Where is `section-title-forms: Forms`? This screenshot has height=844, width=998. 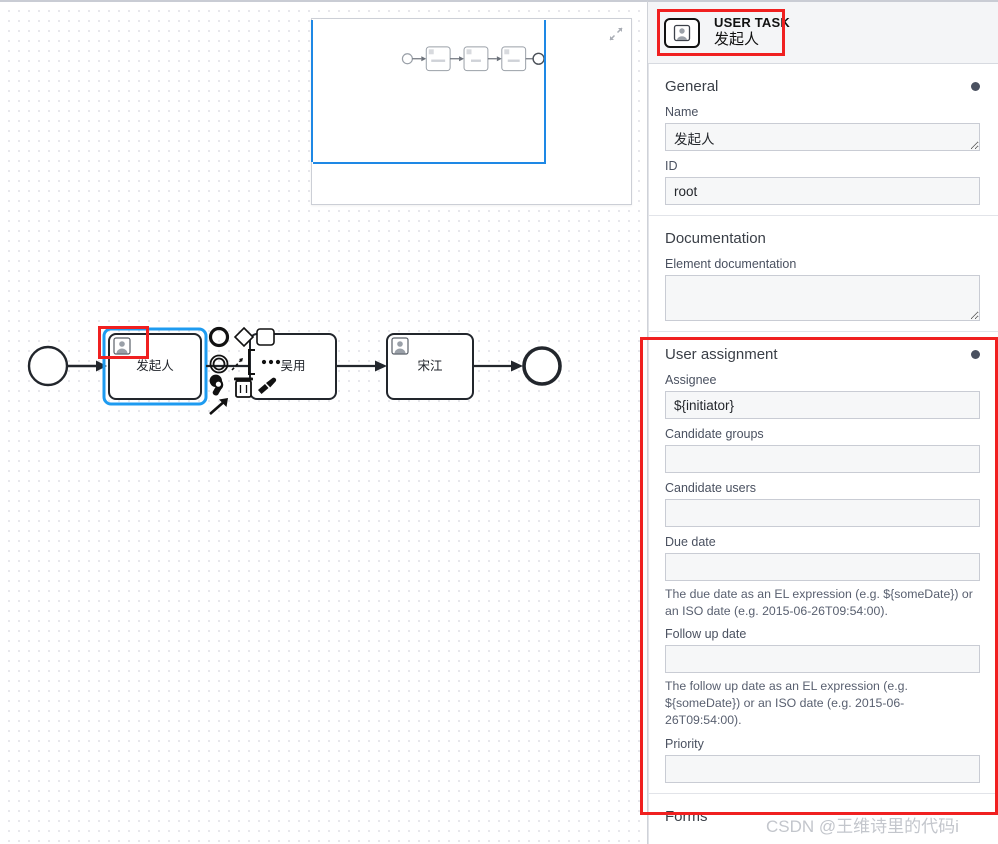
section-title-forms: Forms is located at coordinates (686, 816).